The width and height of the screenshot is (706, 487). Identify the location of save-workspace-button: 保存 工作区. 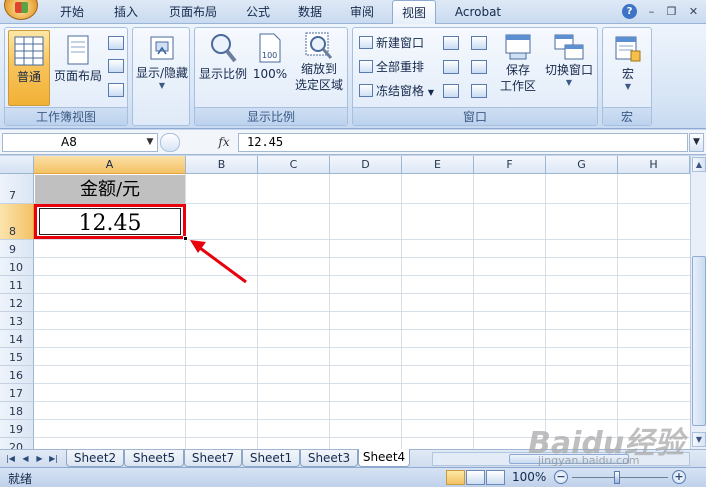
(518, 68).